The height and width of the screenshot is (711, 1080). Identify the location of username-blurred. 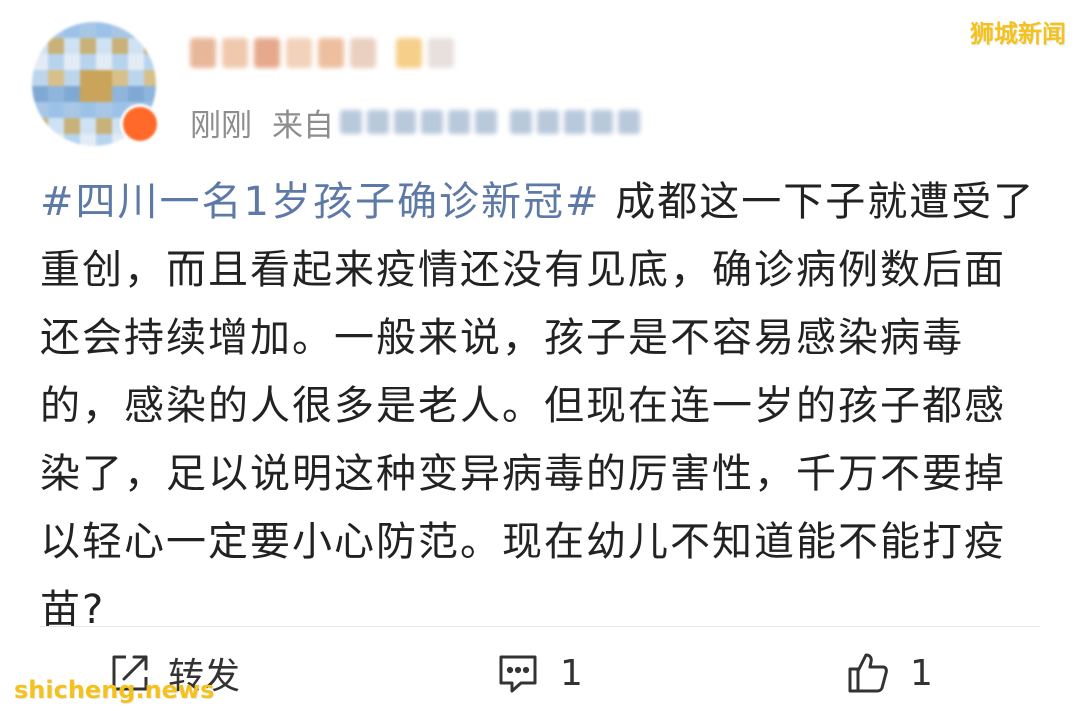
(322, 56).